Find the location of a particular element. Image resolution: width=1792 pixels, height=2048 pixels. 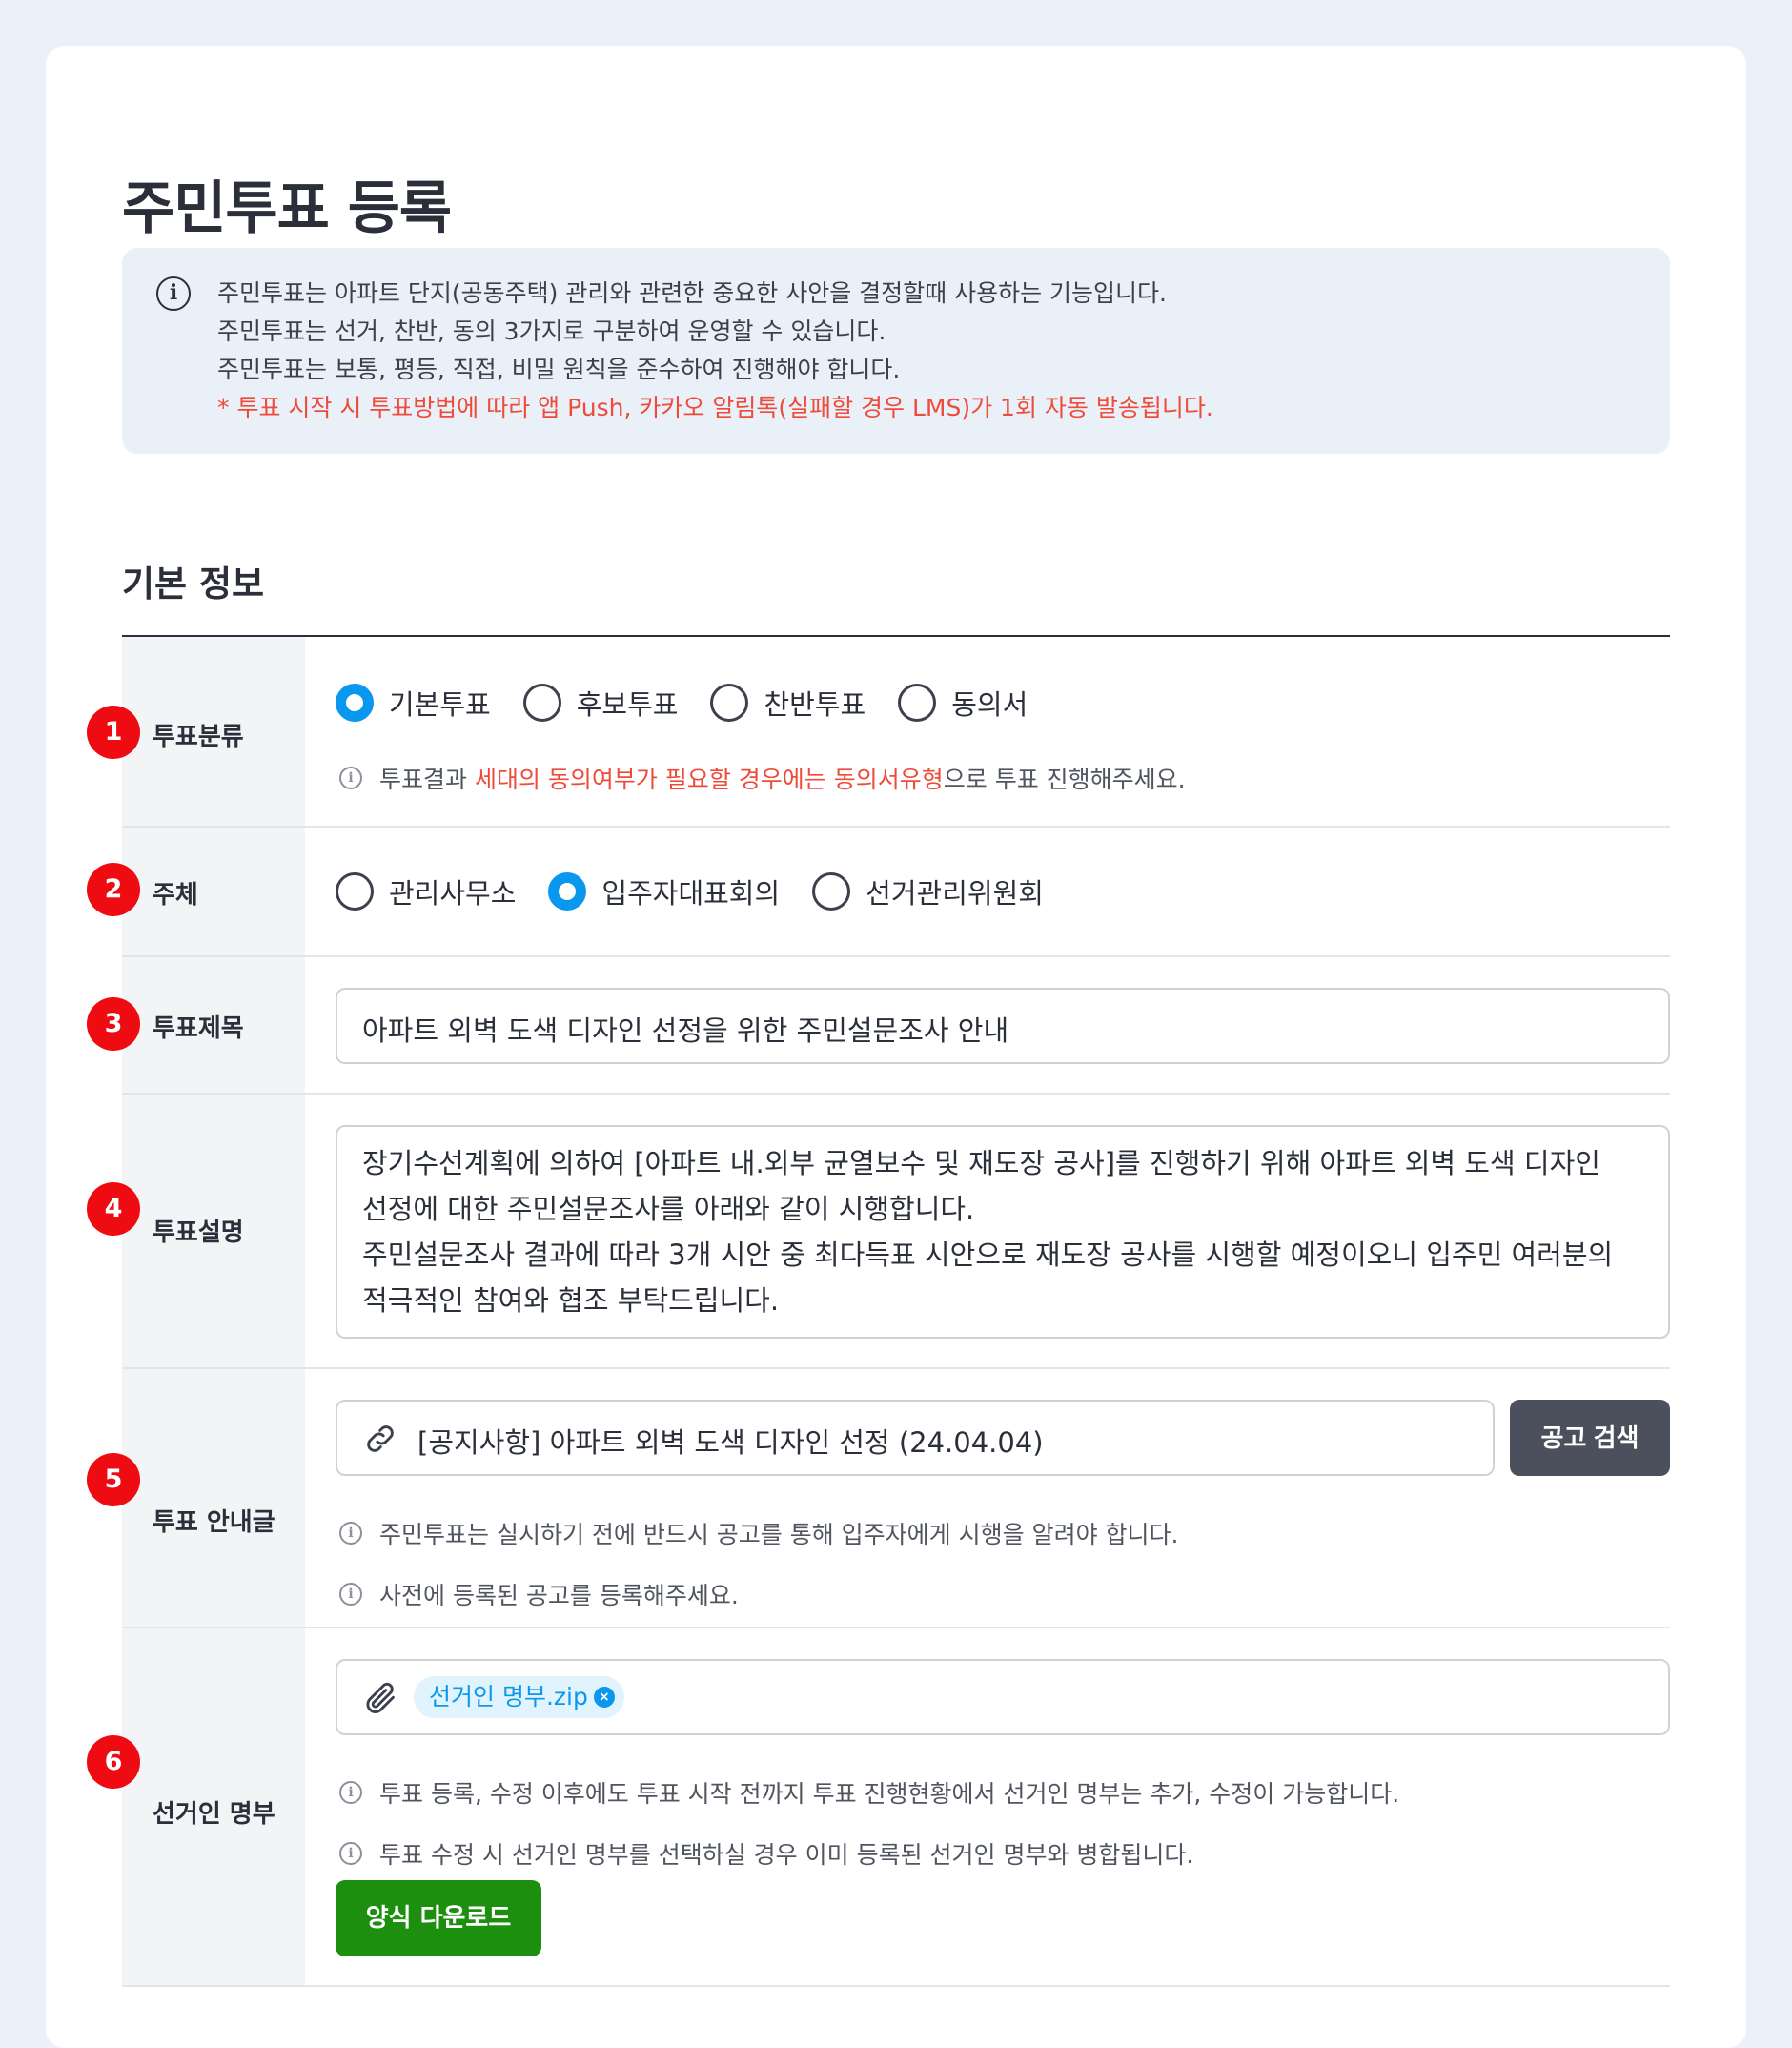

voter-list-attachment-field: 선거인 명부.zip × is located at coordinates (1003, 1697).